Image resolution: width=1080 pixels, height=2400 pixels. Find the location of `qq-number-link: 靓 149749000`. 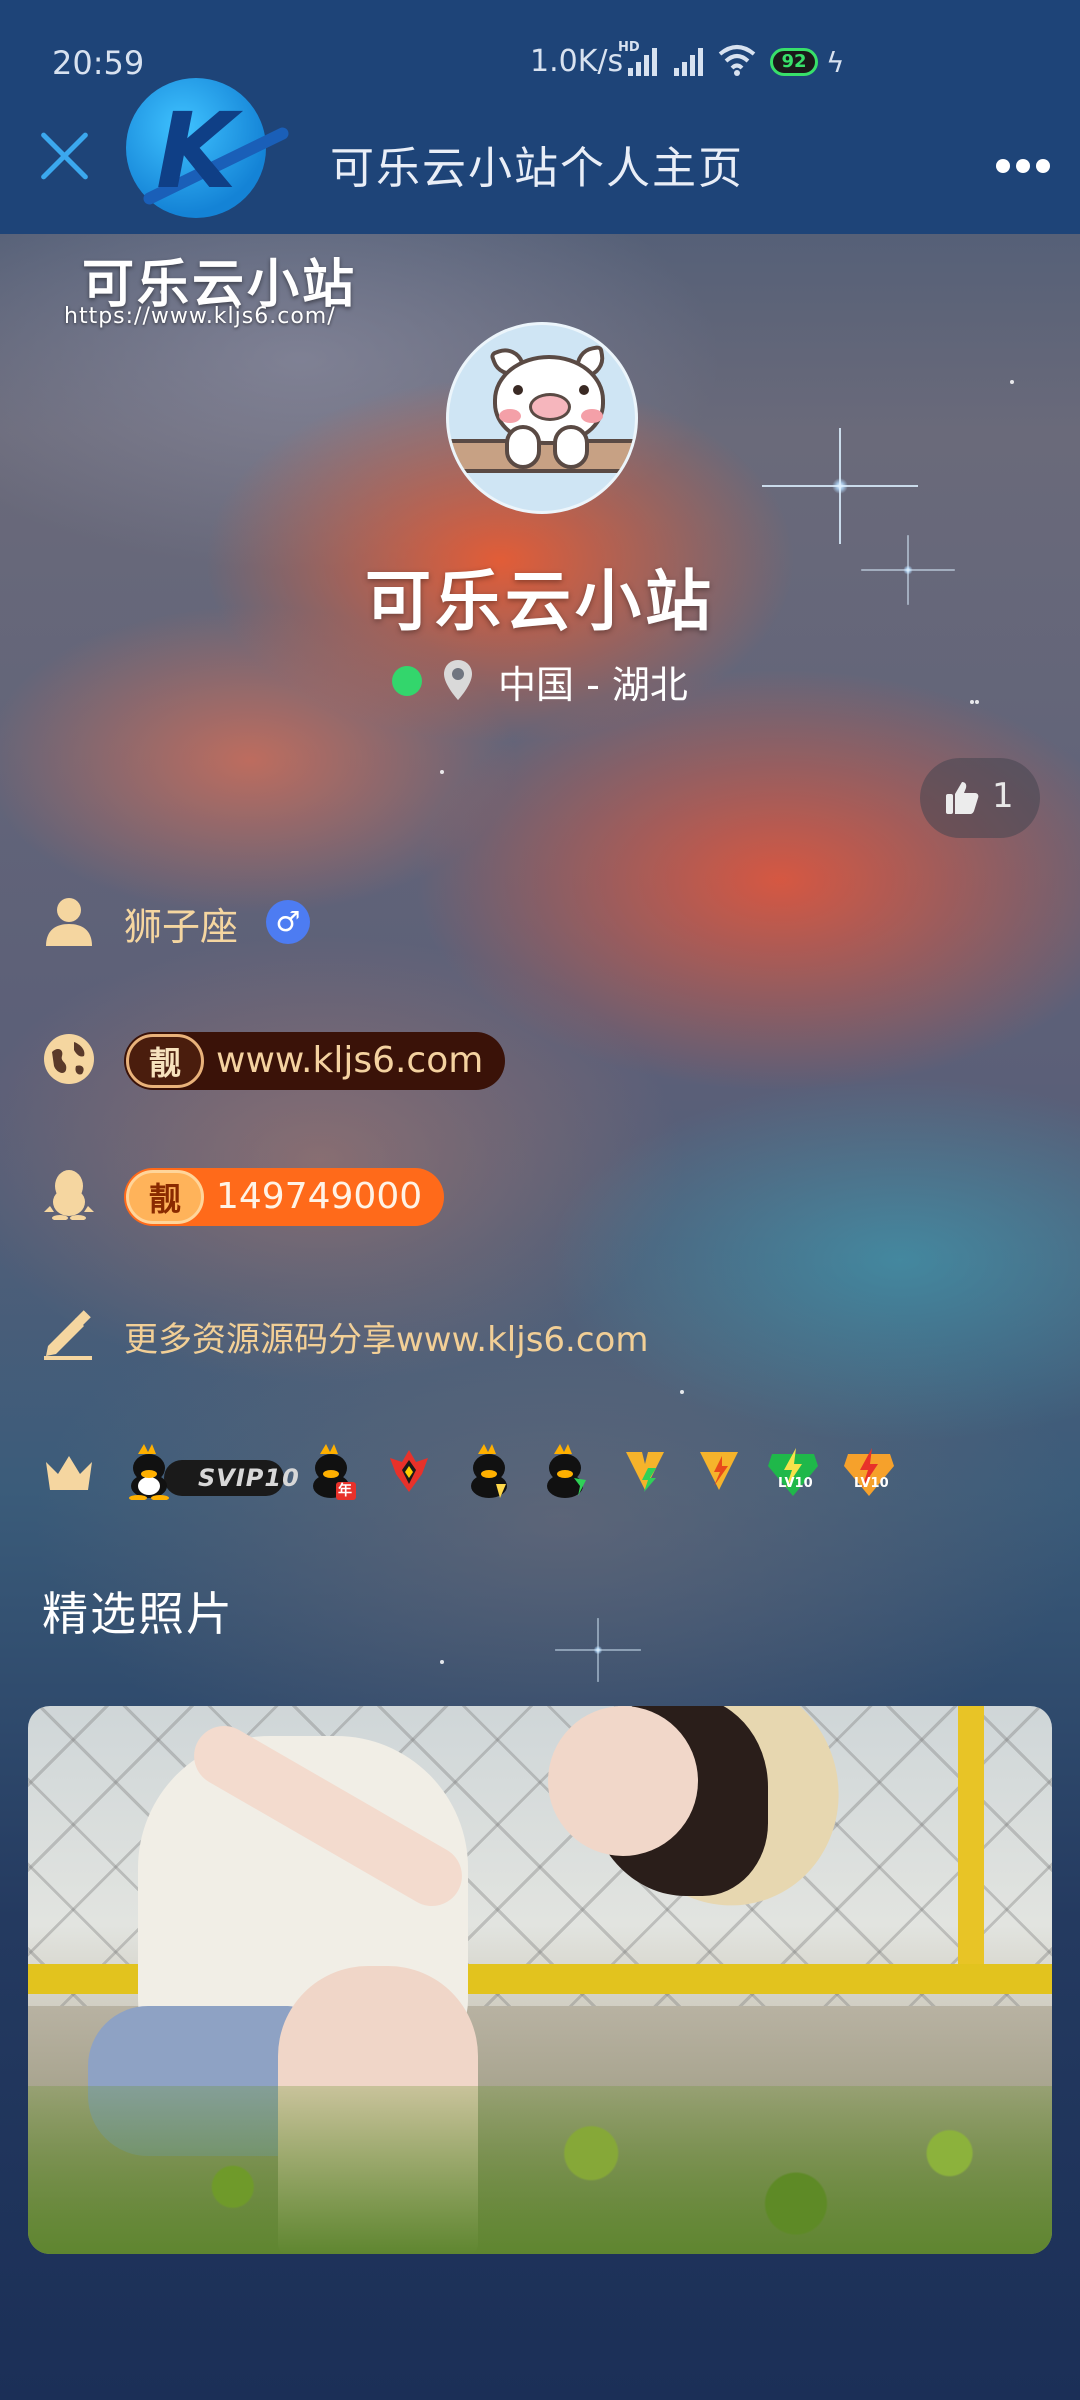

qq-number-link: 靓 149749000 is located at coordinates (284, 1197).